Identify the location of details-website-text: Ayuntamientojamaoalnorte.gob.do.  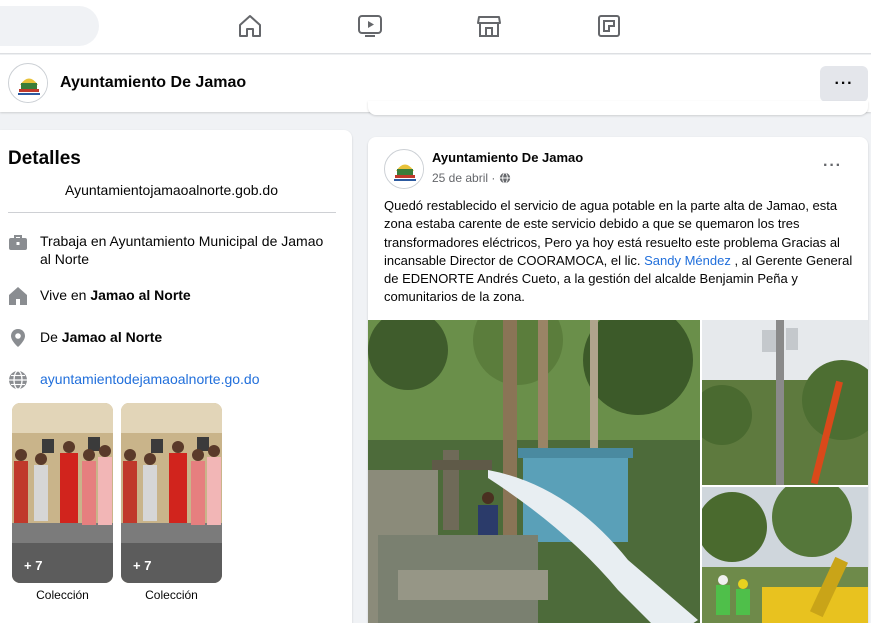
(171, 190).